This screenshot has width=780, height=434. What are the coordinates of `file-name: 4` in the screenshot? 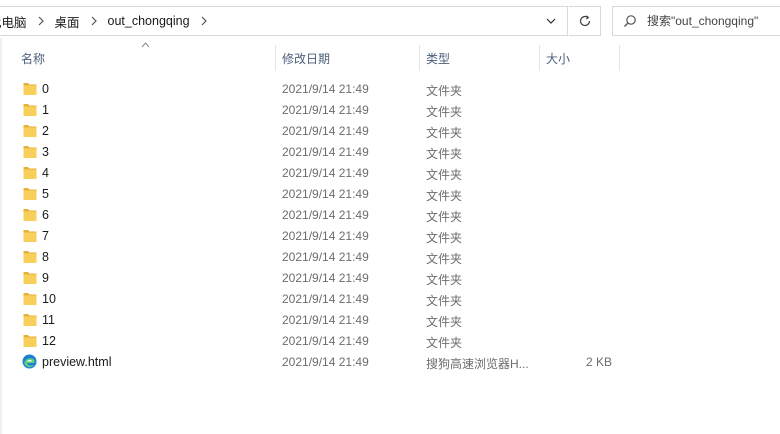 It's located at (45, 173).